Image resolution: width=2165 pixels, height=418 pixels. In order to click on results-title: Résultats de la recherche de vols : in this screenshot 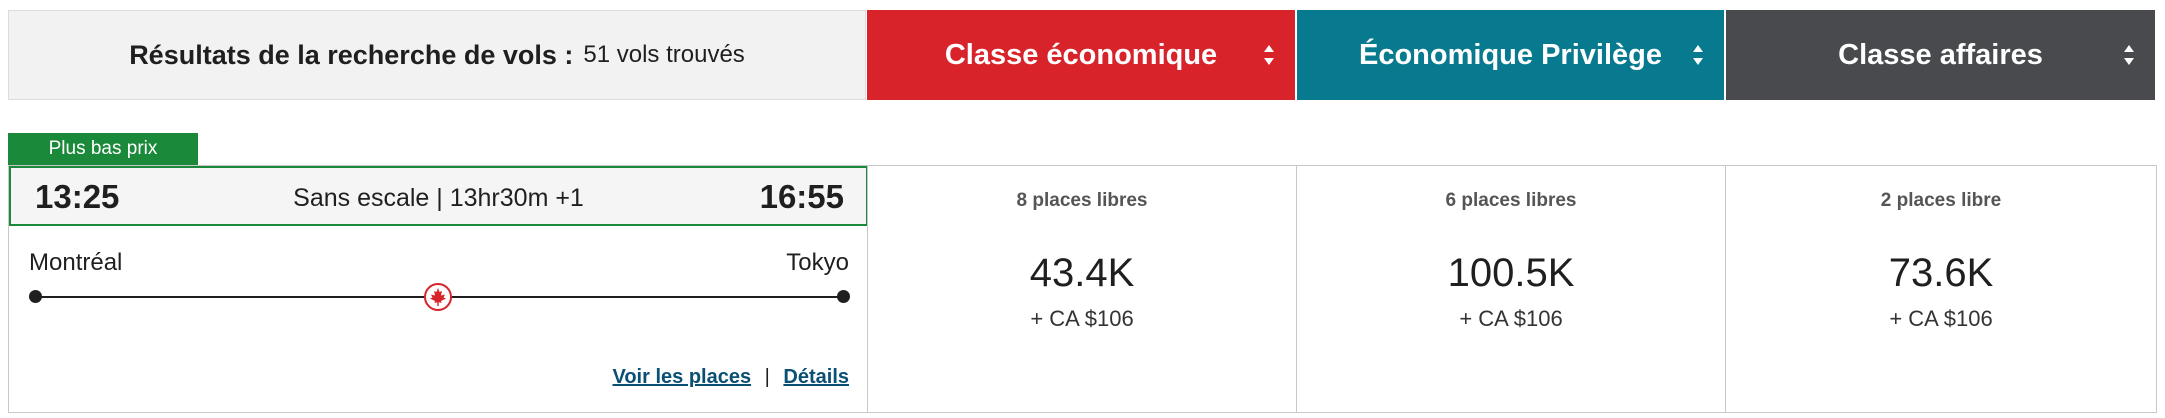, I will do `click(351, 54)`.